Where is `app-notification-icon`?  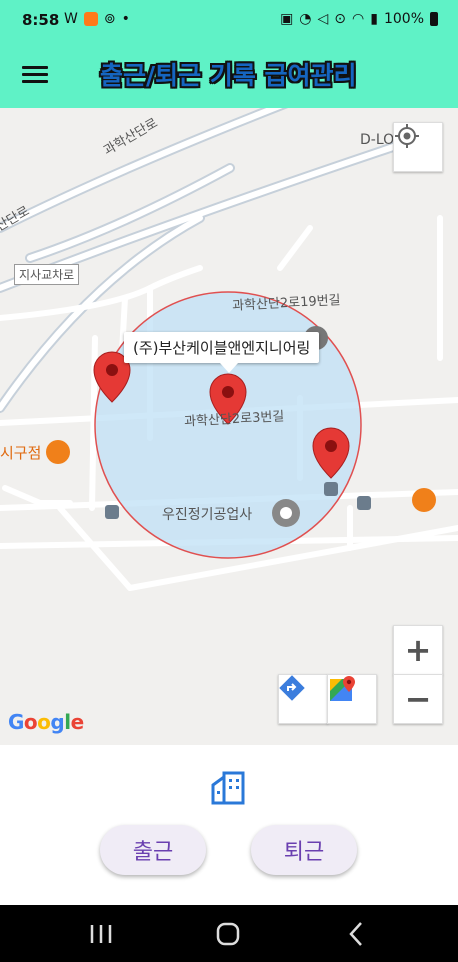 app-notification-icon is located at coordinates (90, 19).